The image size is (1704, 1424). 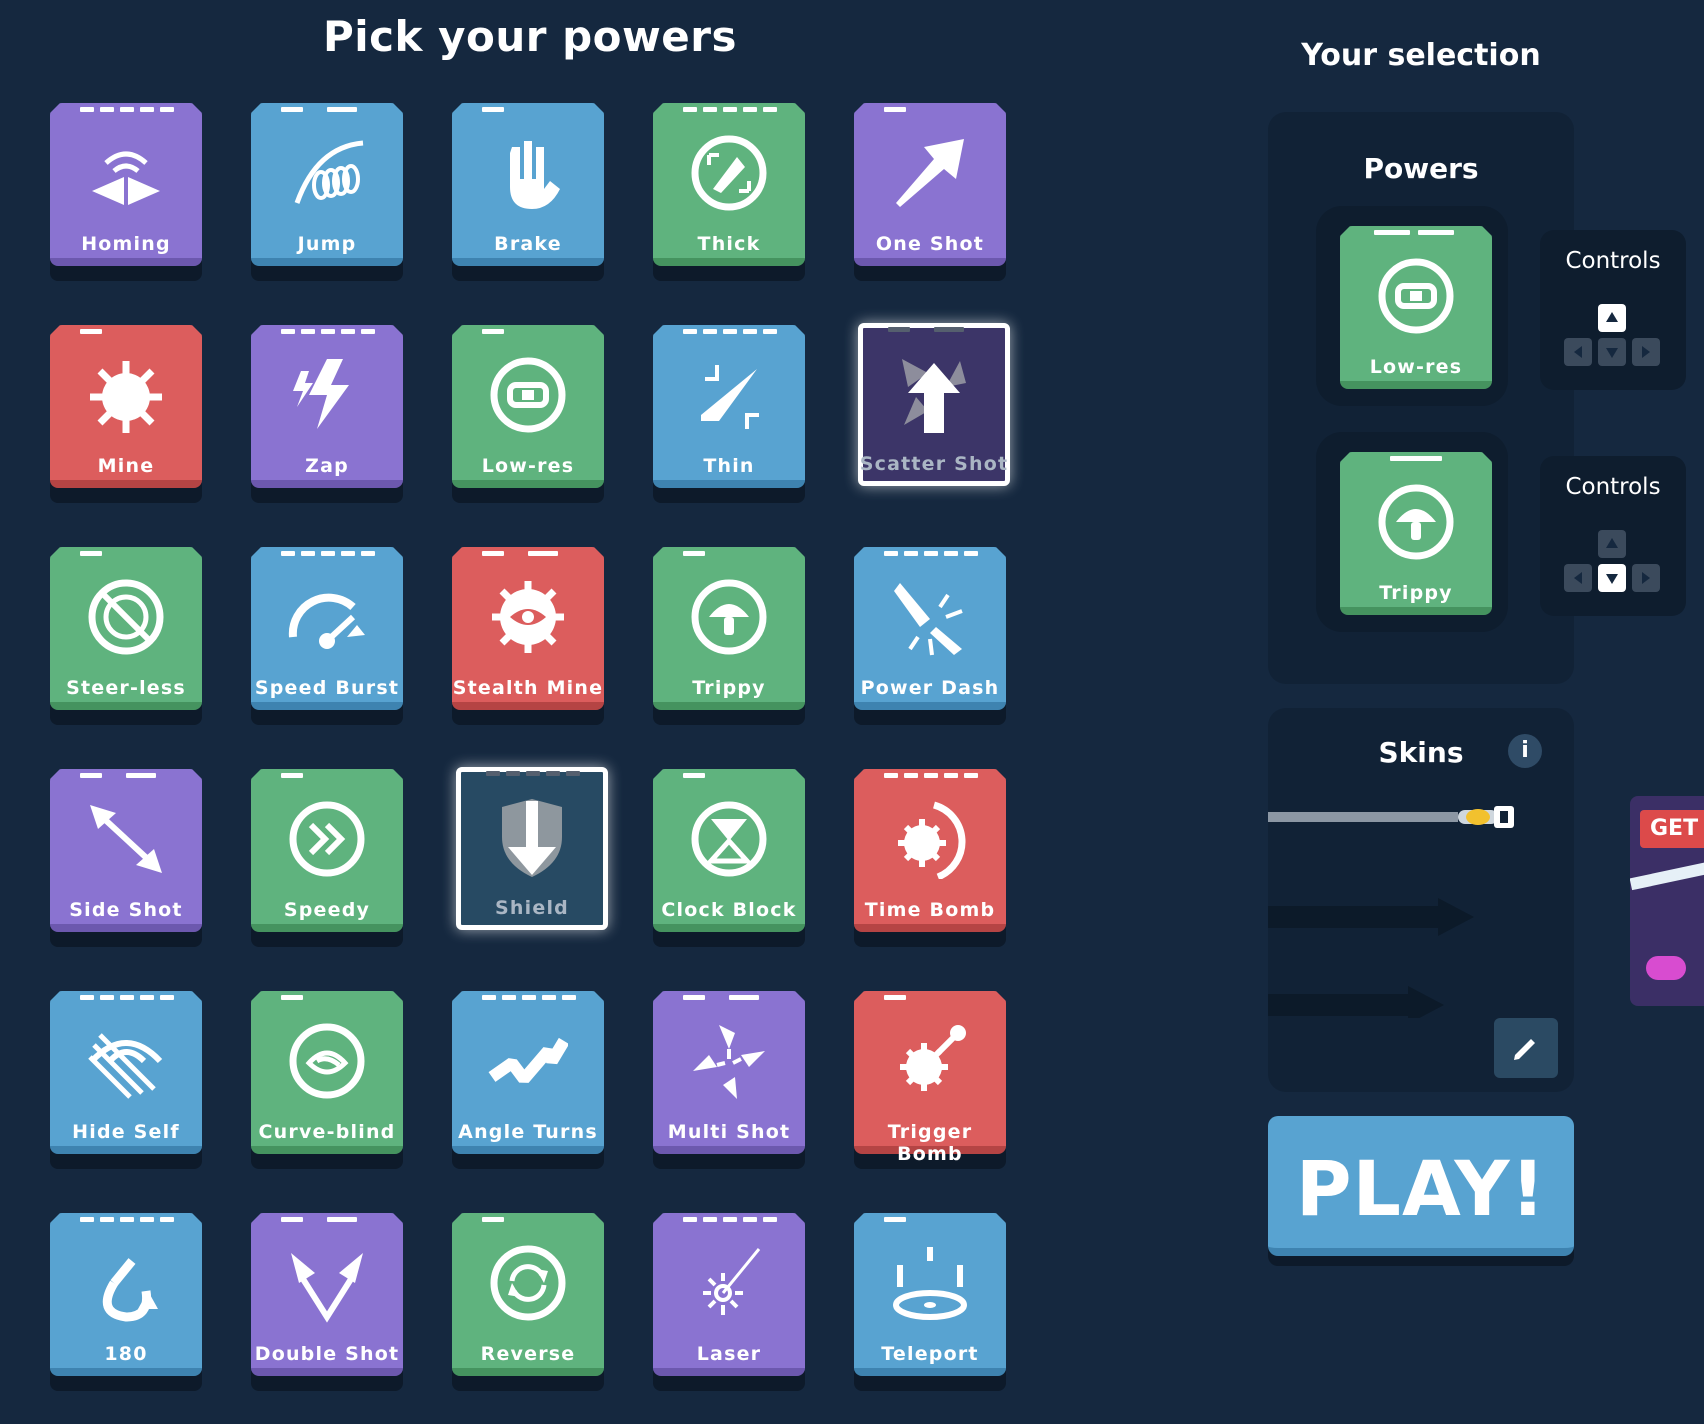 What do you see at coordinates (528, 617) in the screenshot?
I see `stealth-mine-icon` at bounding box center [528, 617].